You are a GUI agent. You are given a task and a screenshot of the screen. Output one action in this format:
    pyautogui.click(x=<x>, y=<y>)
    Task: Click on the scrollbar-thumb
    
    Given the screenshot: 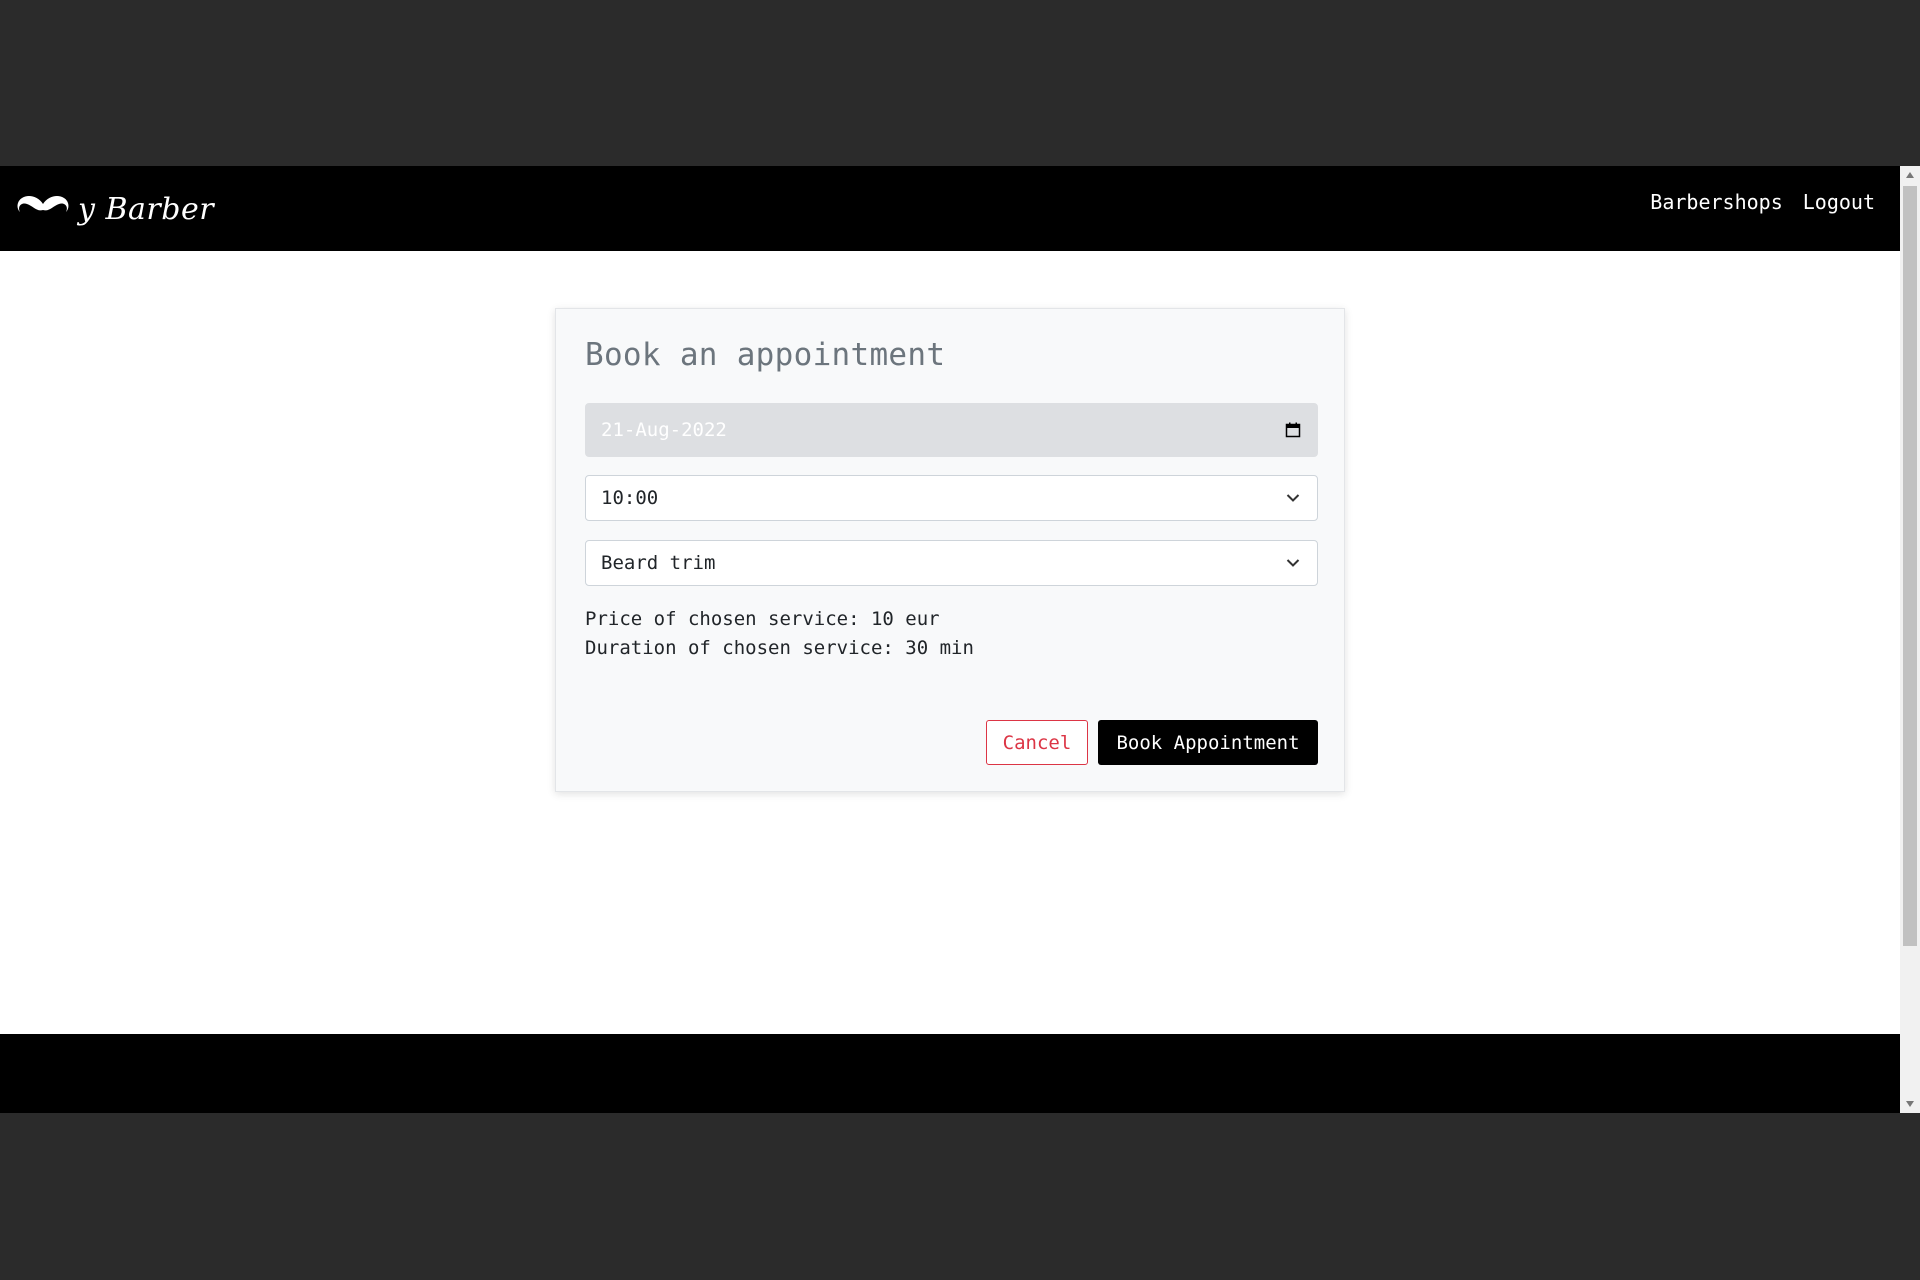 What is the action you would take?
    pyautogui.click(x=1910, y=566)
    